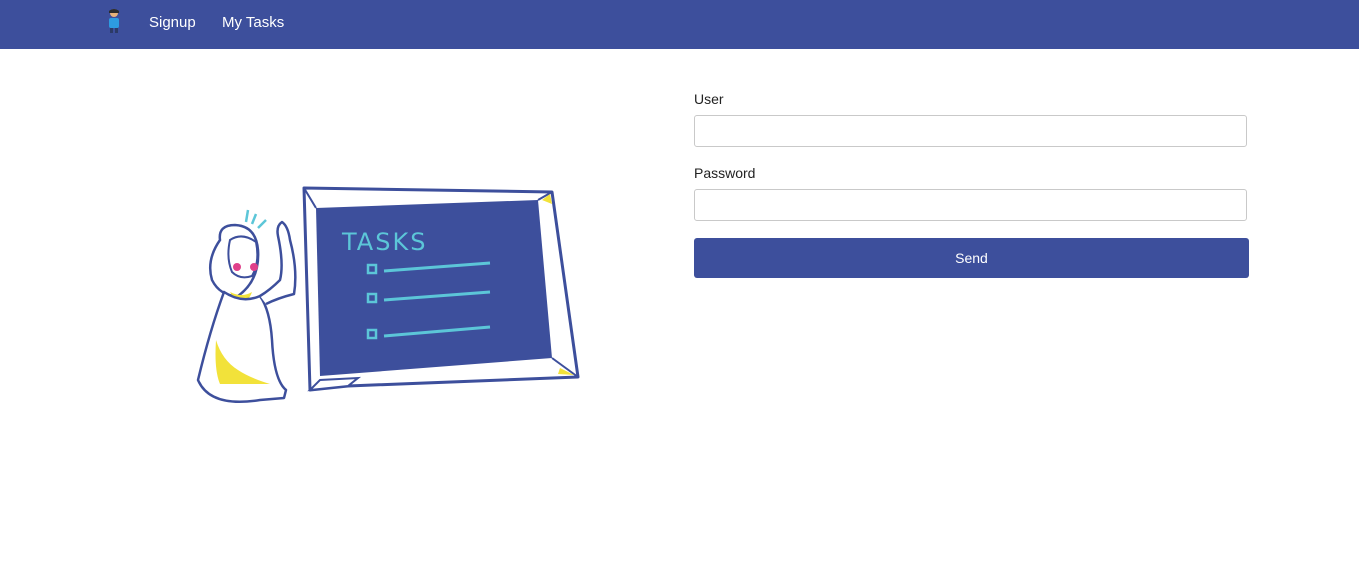  Describe the element at coordinates (970, 131) in the screenshot. I see `user-input` at that location.